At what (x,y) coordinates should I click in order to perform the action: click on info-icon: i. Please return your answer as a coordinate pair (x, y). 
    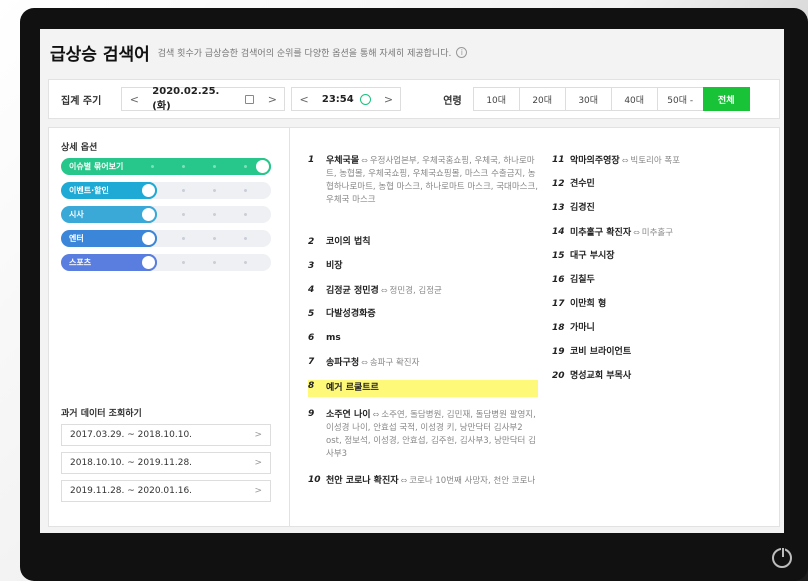
    Looking at the image, I should click on (462, 52).